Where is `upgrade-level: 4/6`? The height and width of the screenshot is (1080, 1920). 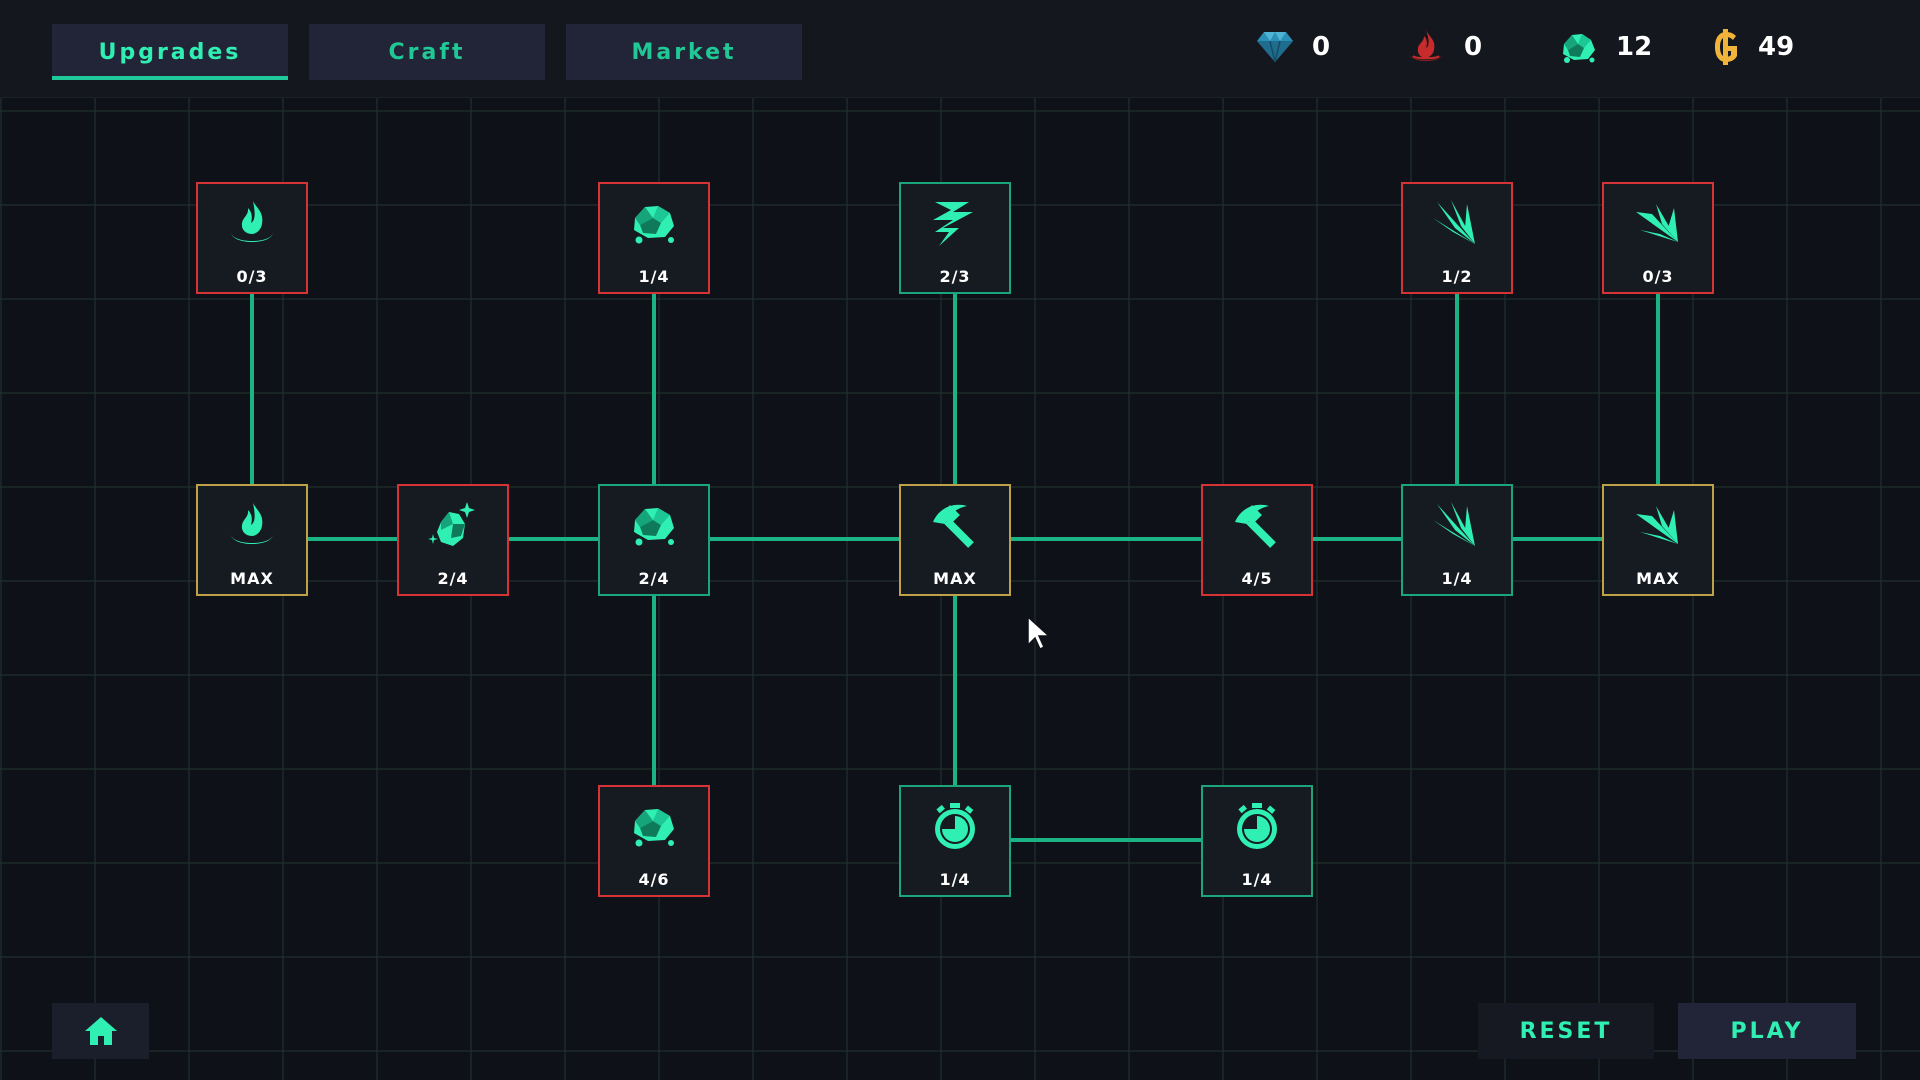
upgrade-level: 4/6 is located at coordinates (654, 879).